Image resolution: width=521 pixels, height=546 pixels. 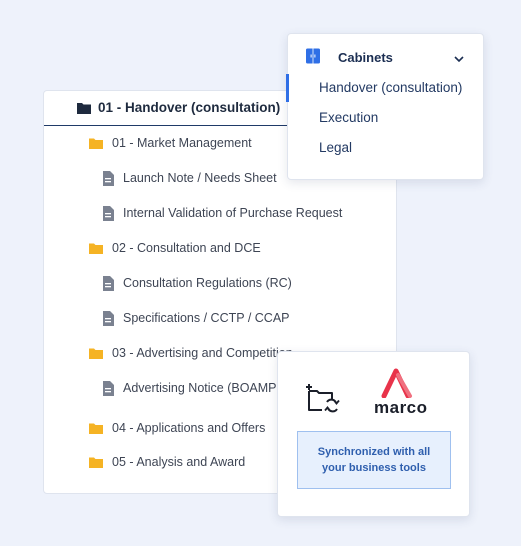 I want to click on cabinet-option-execution: Execution, so click(x=385, y=118).